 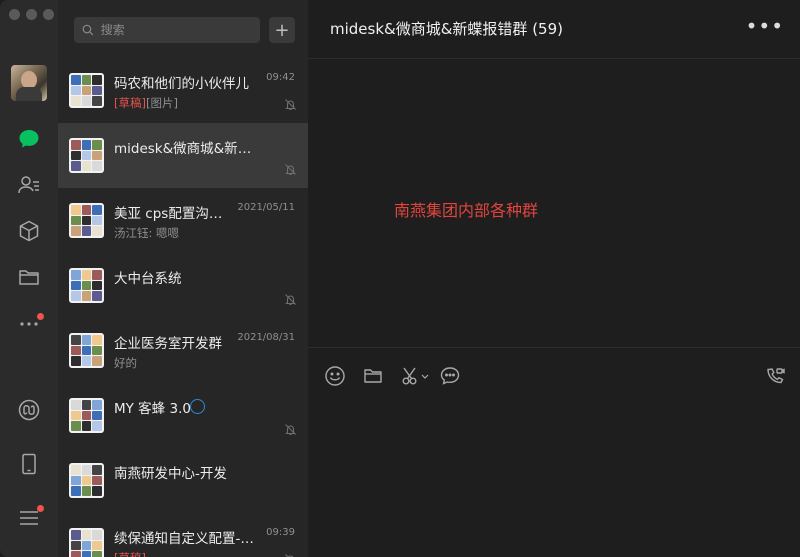 I want to click on avatar, so click(x=29, y=83).